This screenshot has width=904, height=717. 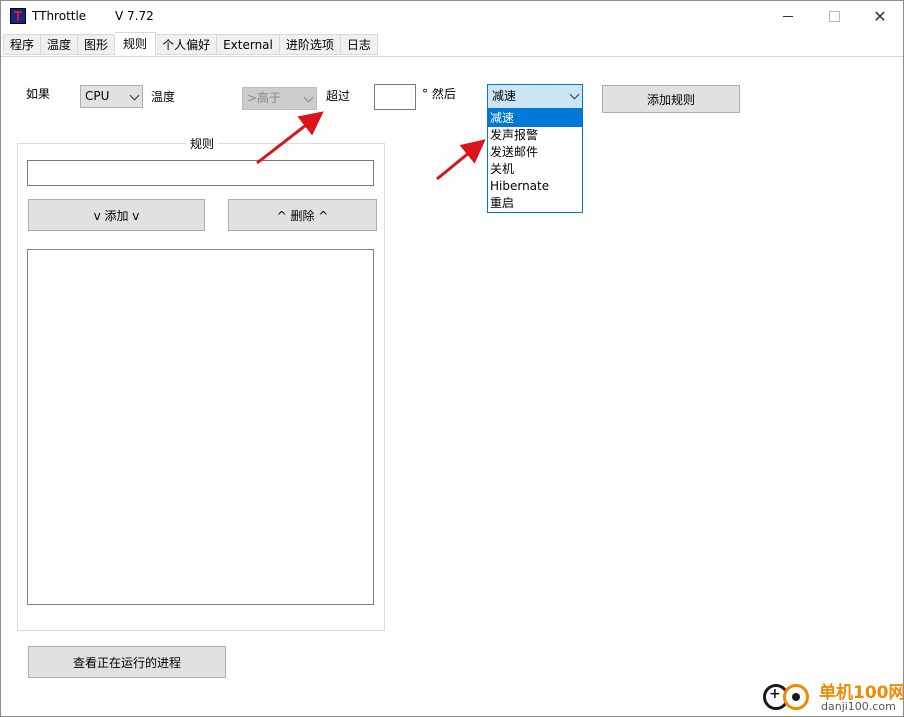 What do you see at coordinates (136, 44) in the screenshot?
I see `tab-rules: 规则` at bounding box center [136, 44].